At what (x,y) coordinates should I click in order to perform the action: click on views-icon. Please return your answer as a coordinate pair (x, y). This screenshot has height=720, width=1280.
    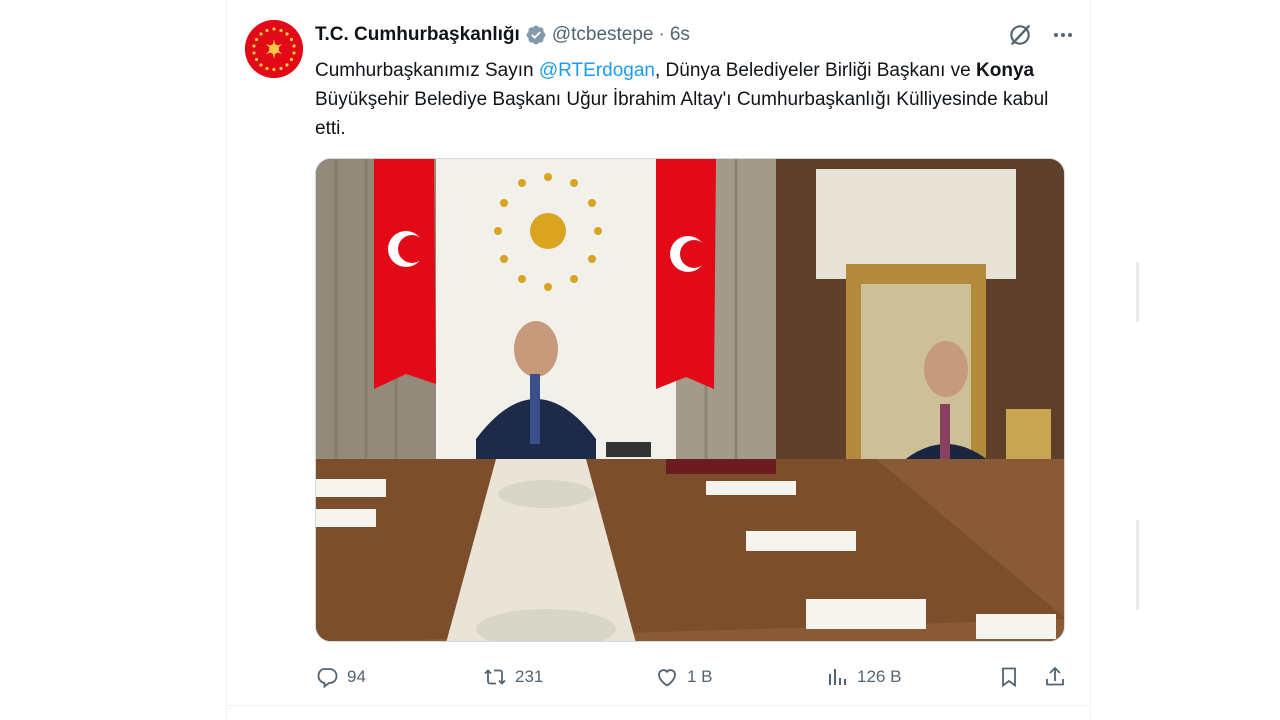
    Looking at the image, I should click on (837, 677).